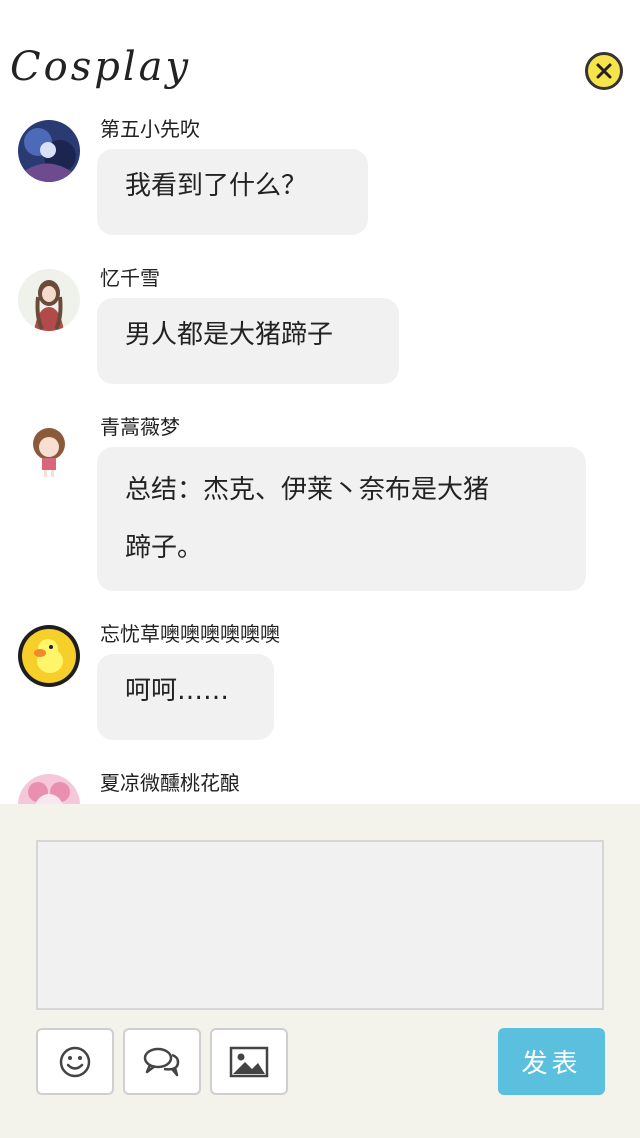 The image size is (640, 1138). Describe the element at coordinates (307, 490) in the screenshot. I see `comment-text-line: 总结：杰克、伊莱丶奈布是大猪` at that location.